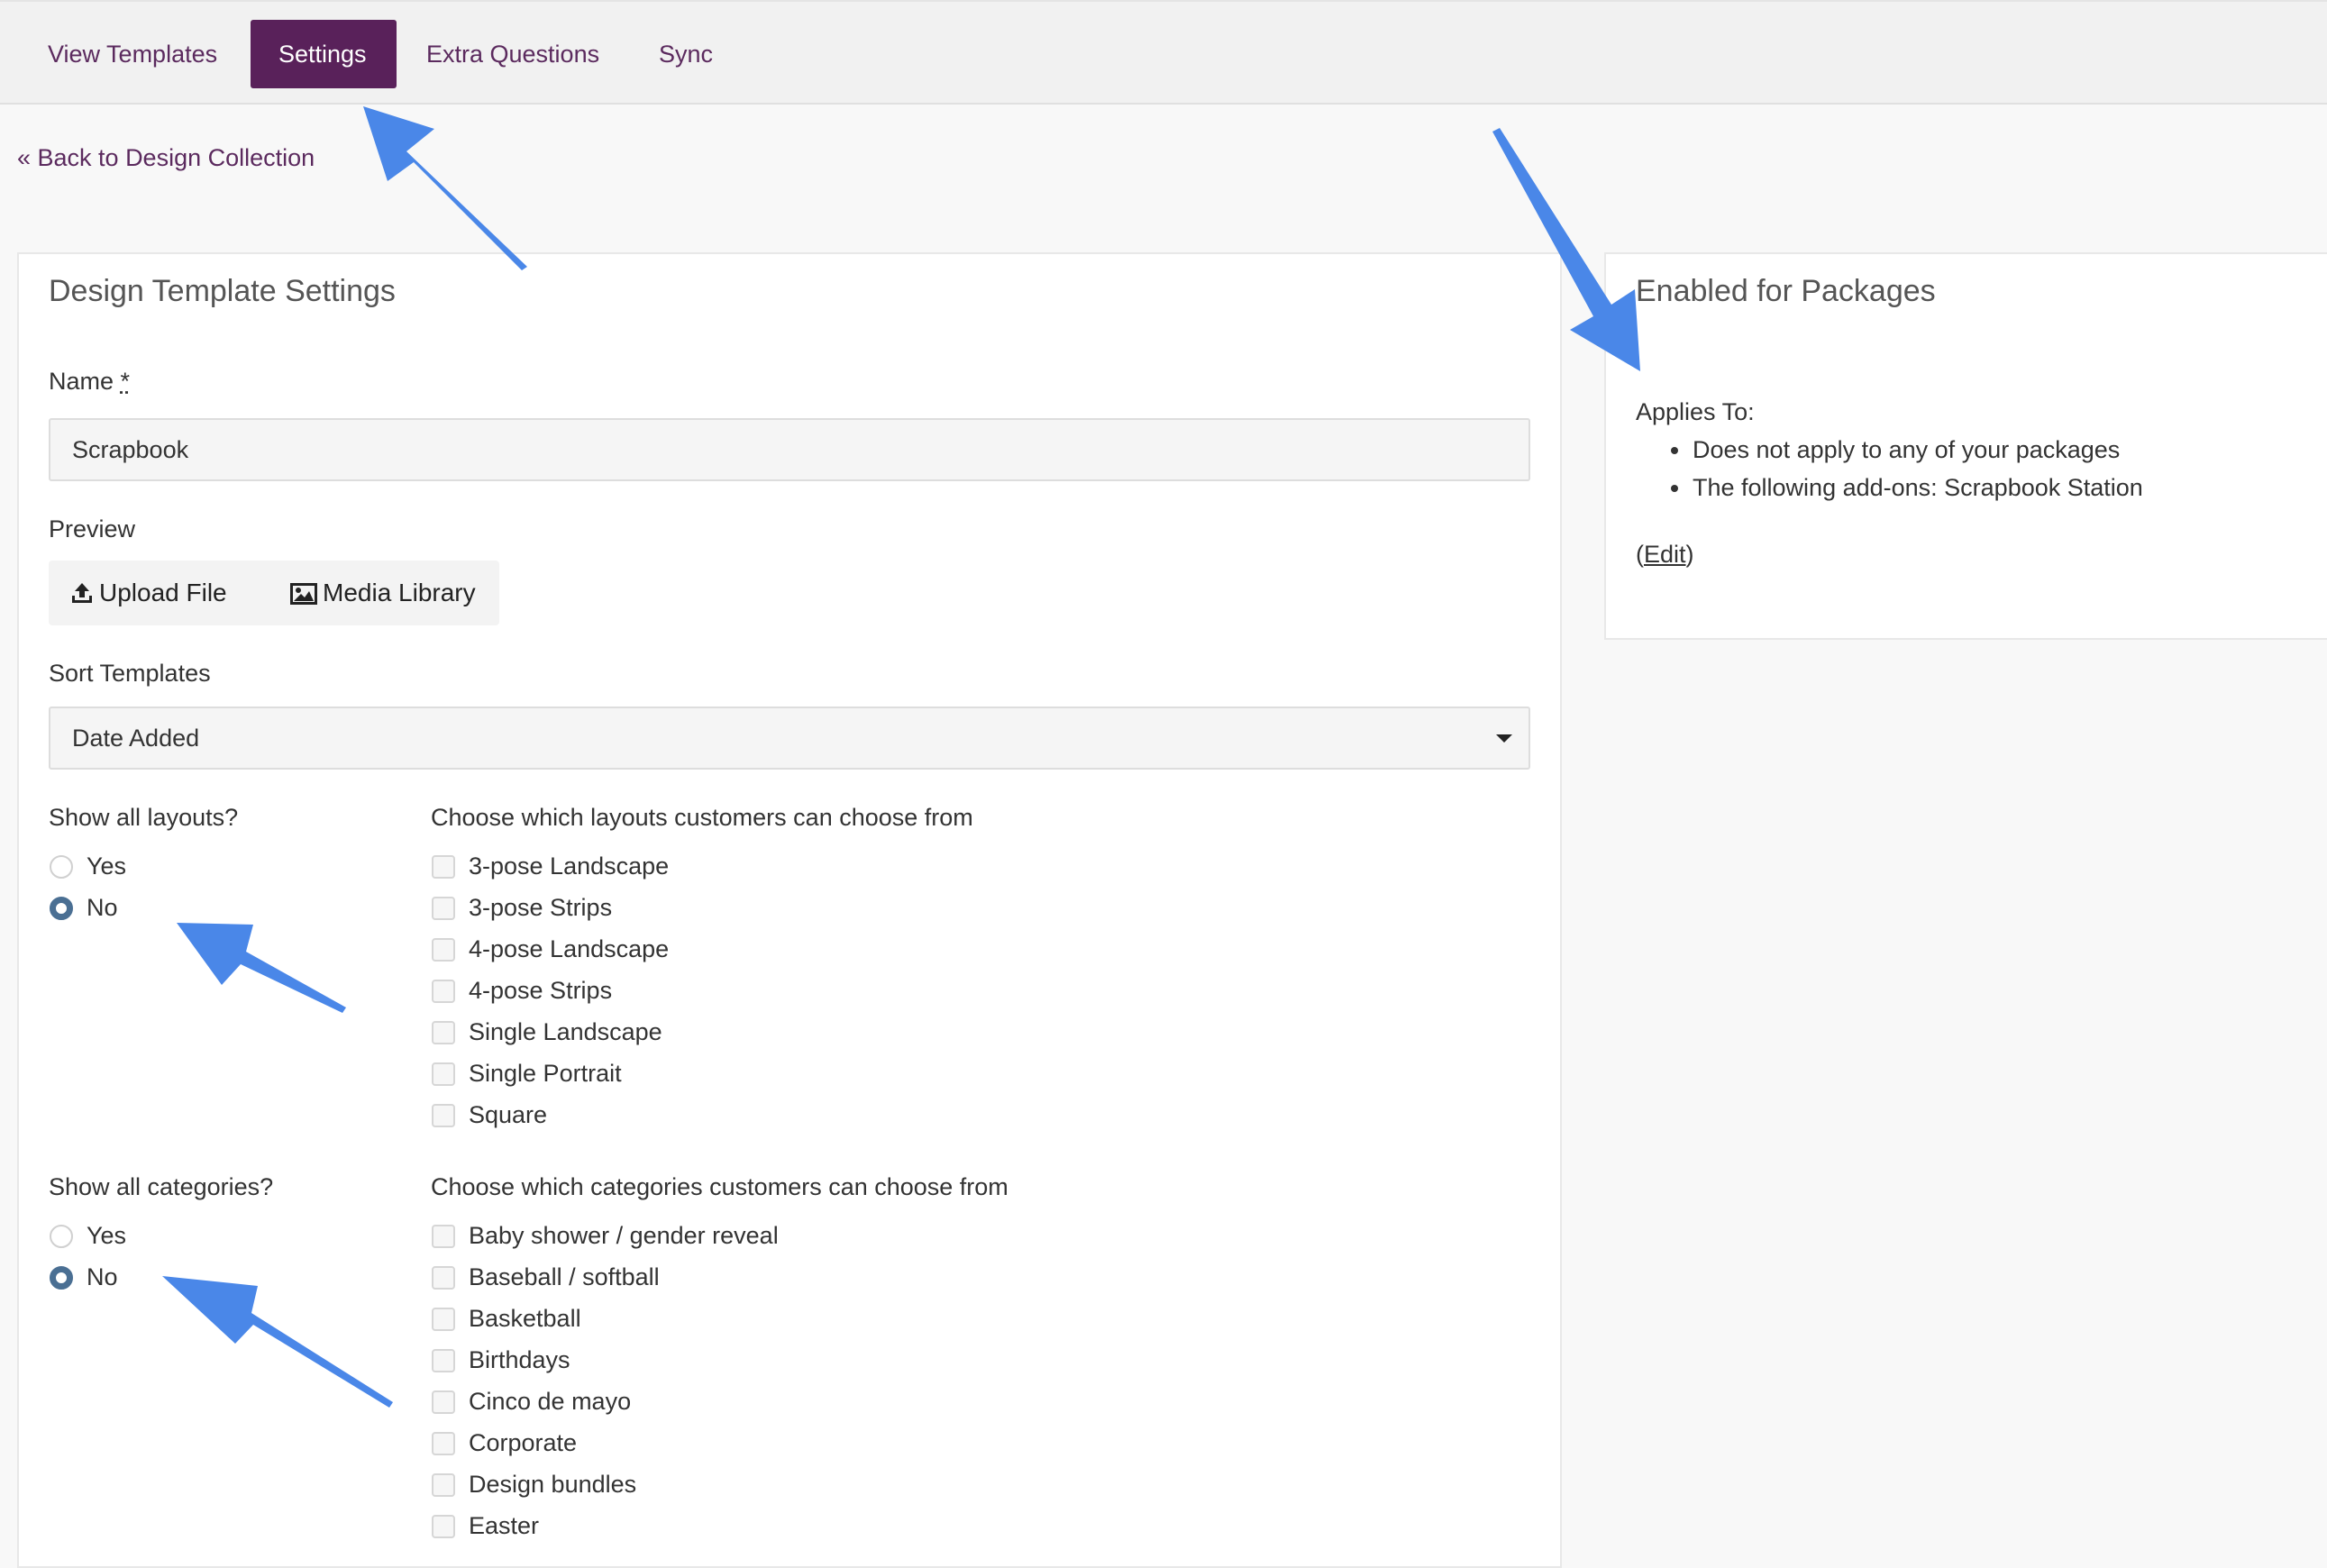 The height and width of the screenshot is (1568, 2327). Describe the element at coordinates (61, 867) in the screenshot. I see `layouts-yes-radio` at that location.